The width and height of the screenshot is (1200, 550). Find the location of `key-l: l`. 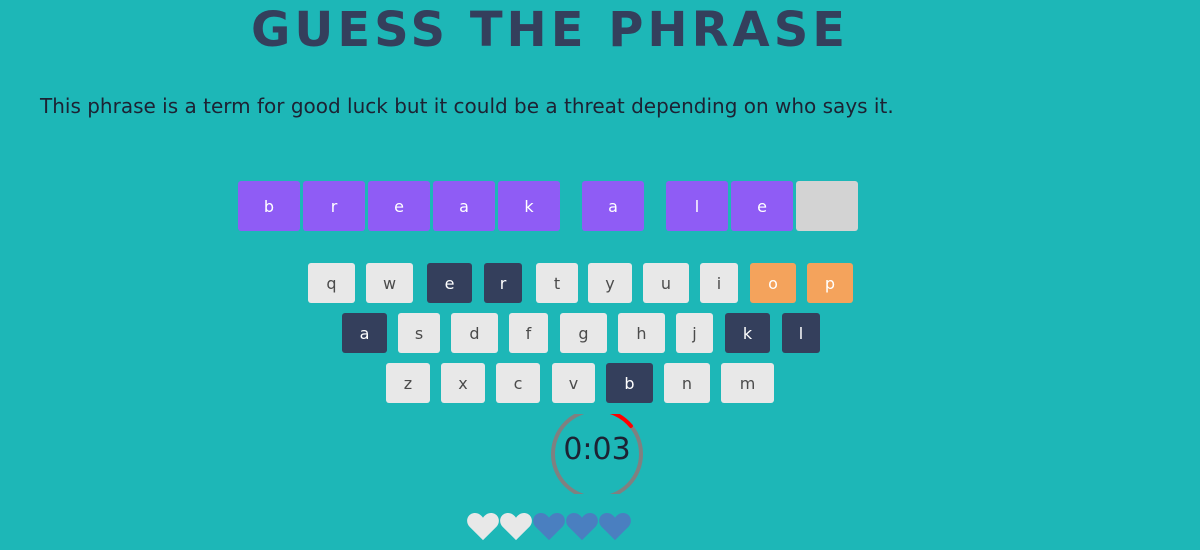

key-l: l is located at coordinates (801, 333).